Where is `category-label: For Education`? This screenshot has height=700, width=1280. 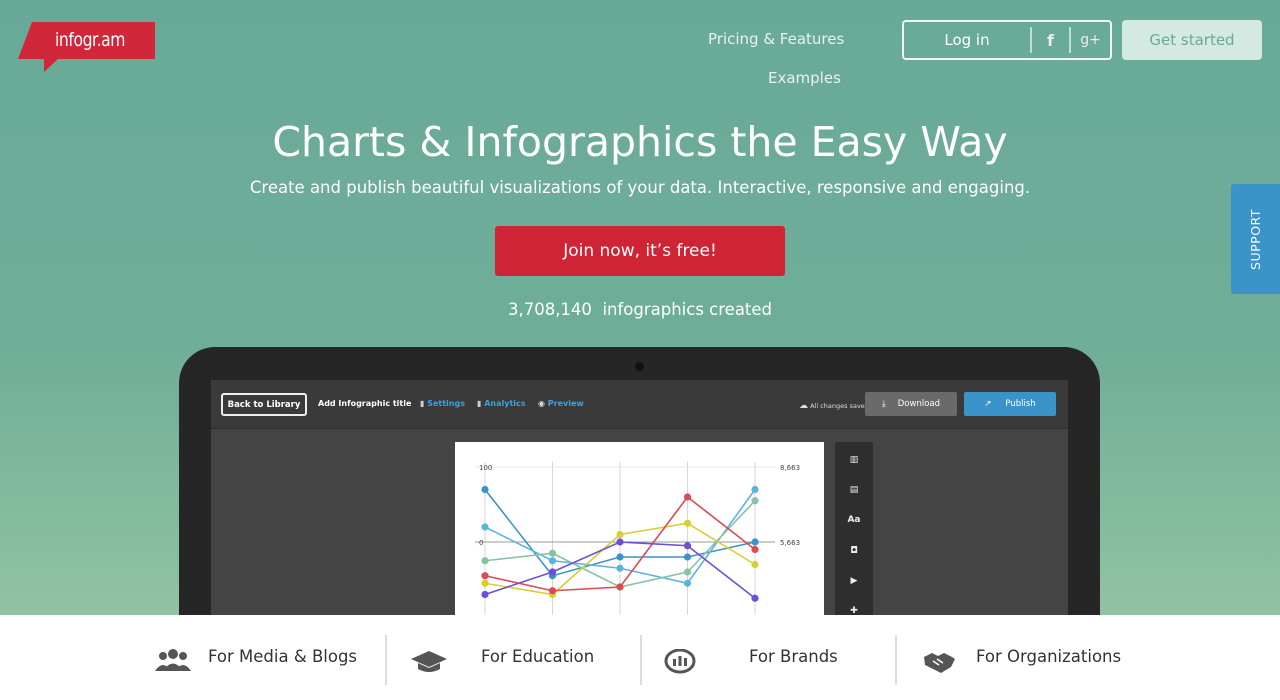
category-label: For Education is located at coordinates (538, 656).